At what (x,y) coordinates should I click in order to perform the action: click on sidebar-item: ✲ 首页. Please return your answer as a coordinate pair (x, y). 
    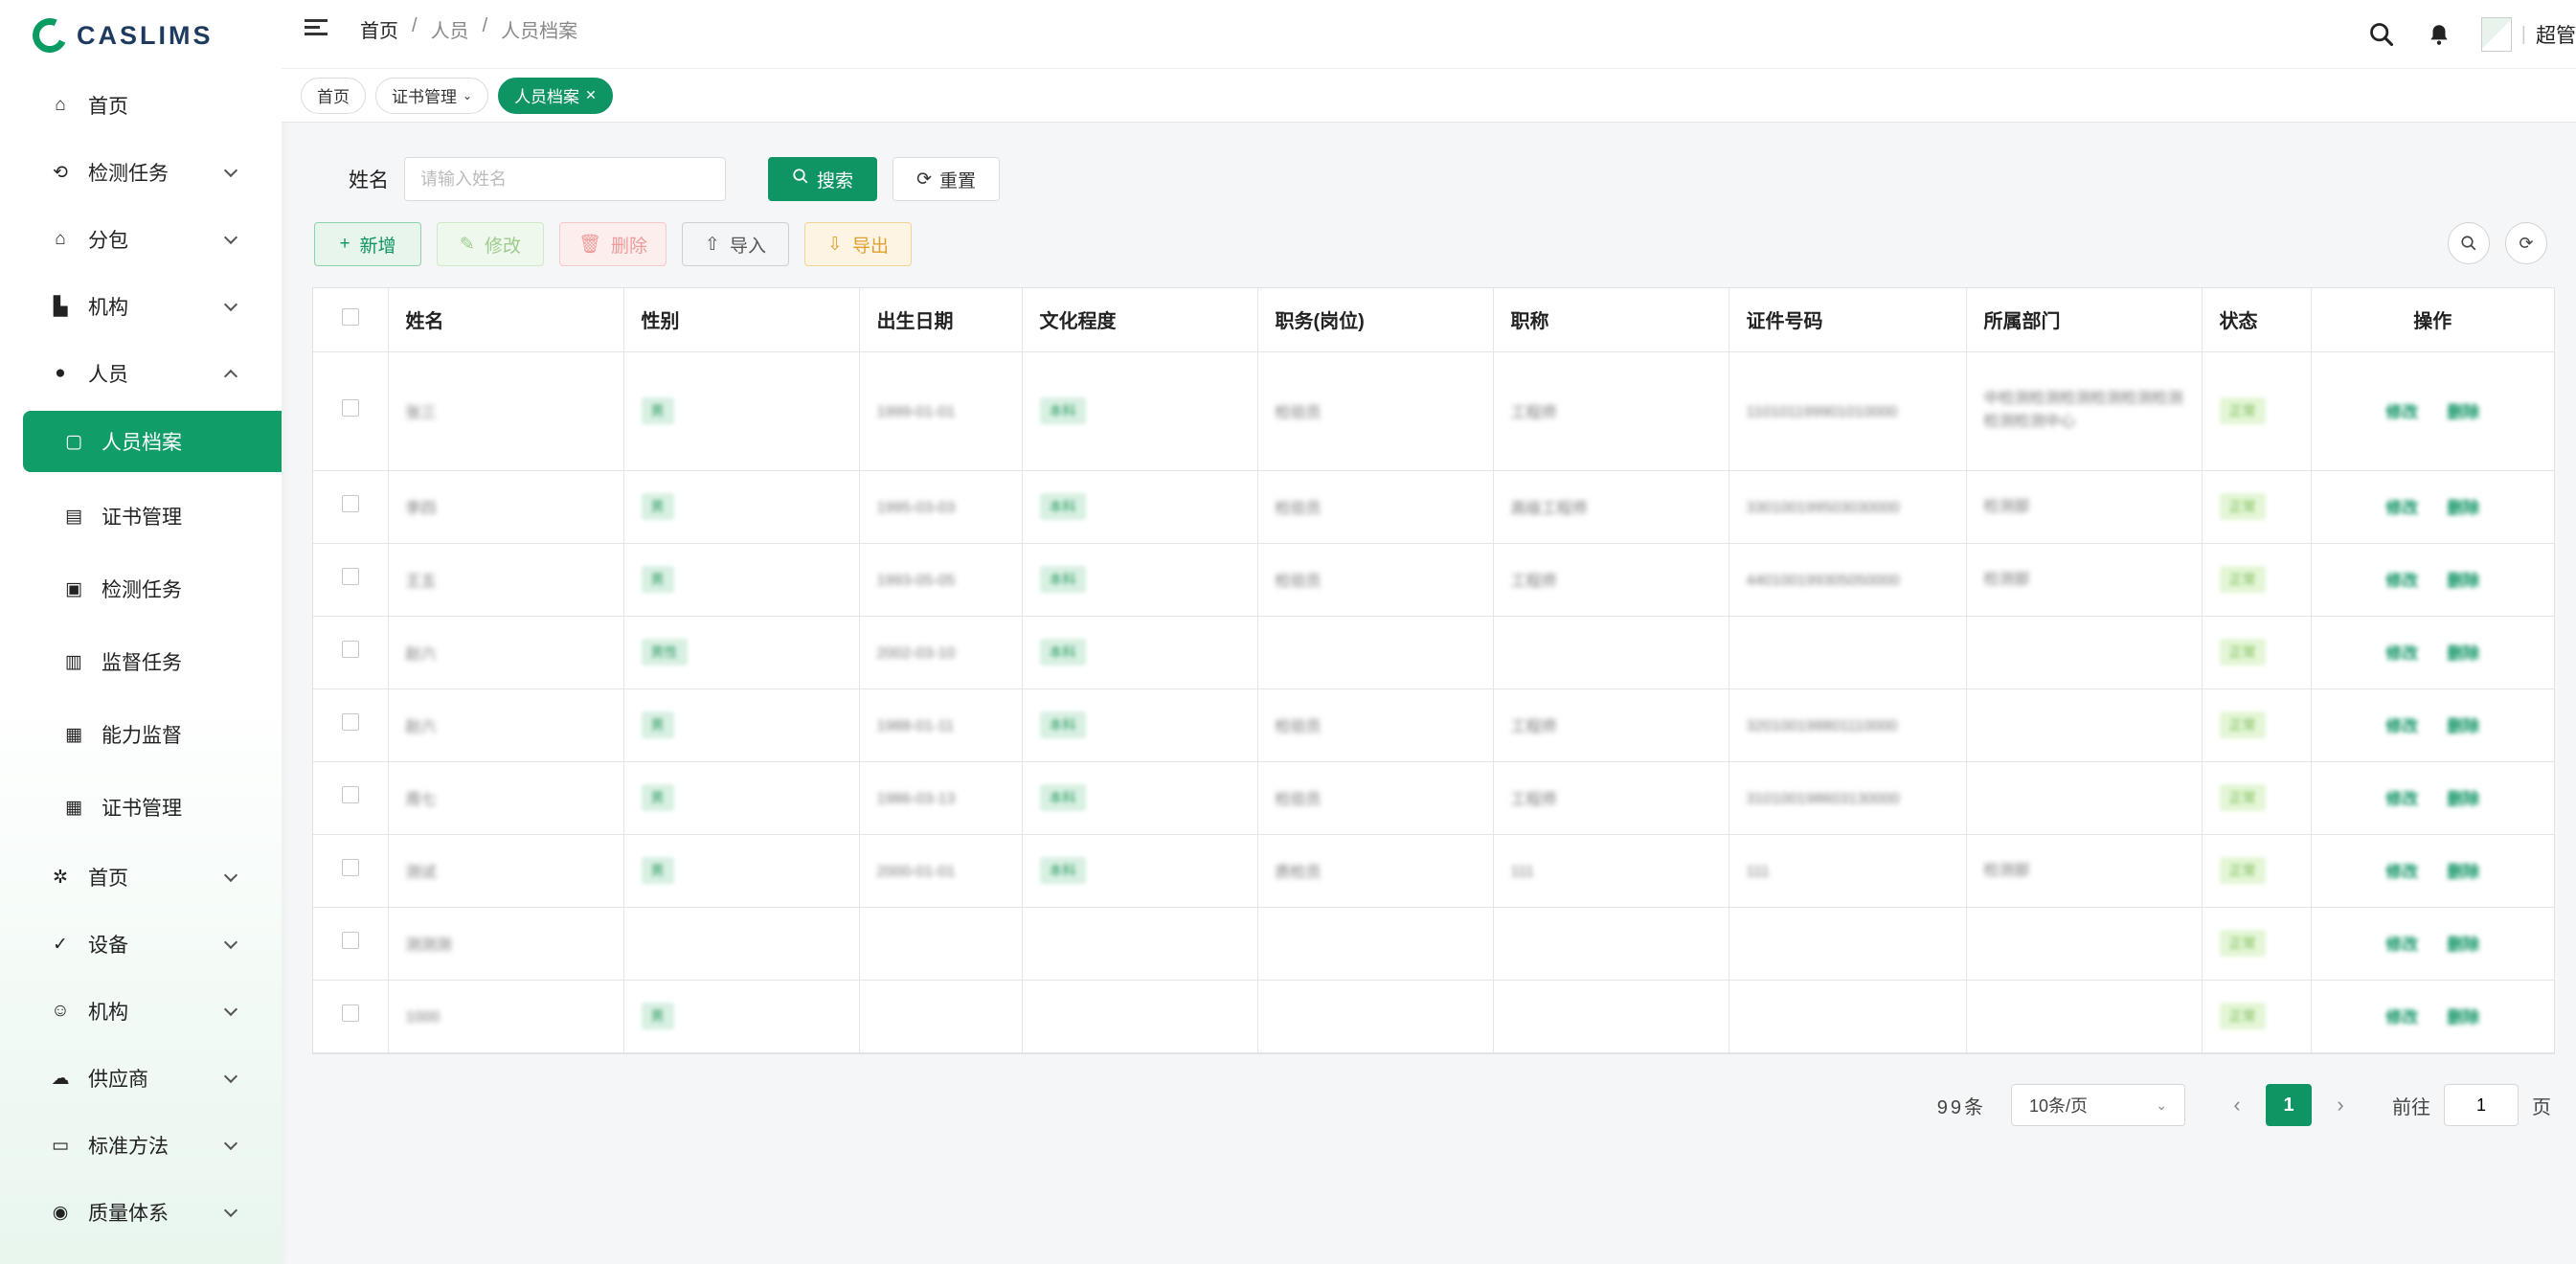
    Looking at the image, I should click on (141, 877).